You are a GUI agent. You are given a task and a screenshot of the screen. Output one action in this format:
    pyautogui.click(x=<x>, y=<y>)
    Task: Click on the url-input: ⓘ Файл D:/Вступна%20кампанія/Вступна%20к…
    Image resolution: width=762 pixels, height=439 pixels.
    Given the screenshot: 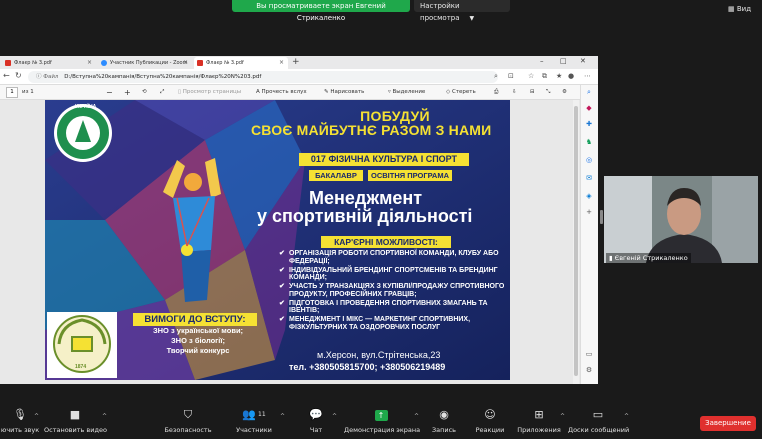 What is the action you would take?
    pyautogui.click(x=263, y=77)
    